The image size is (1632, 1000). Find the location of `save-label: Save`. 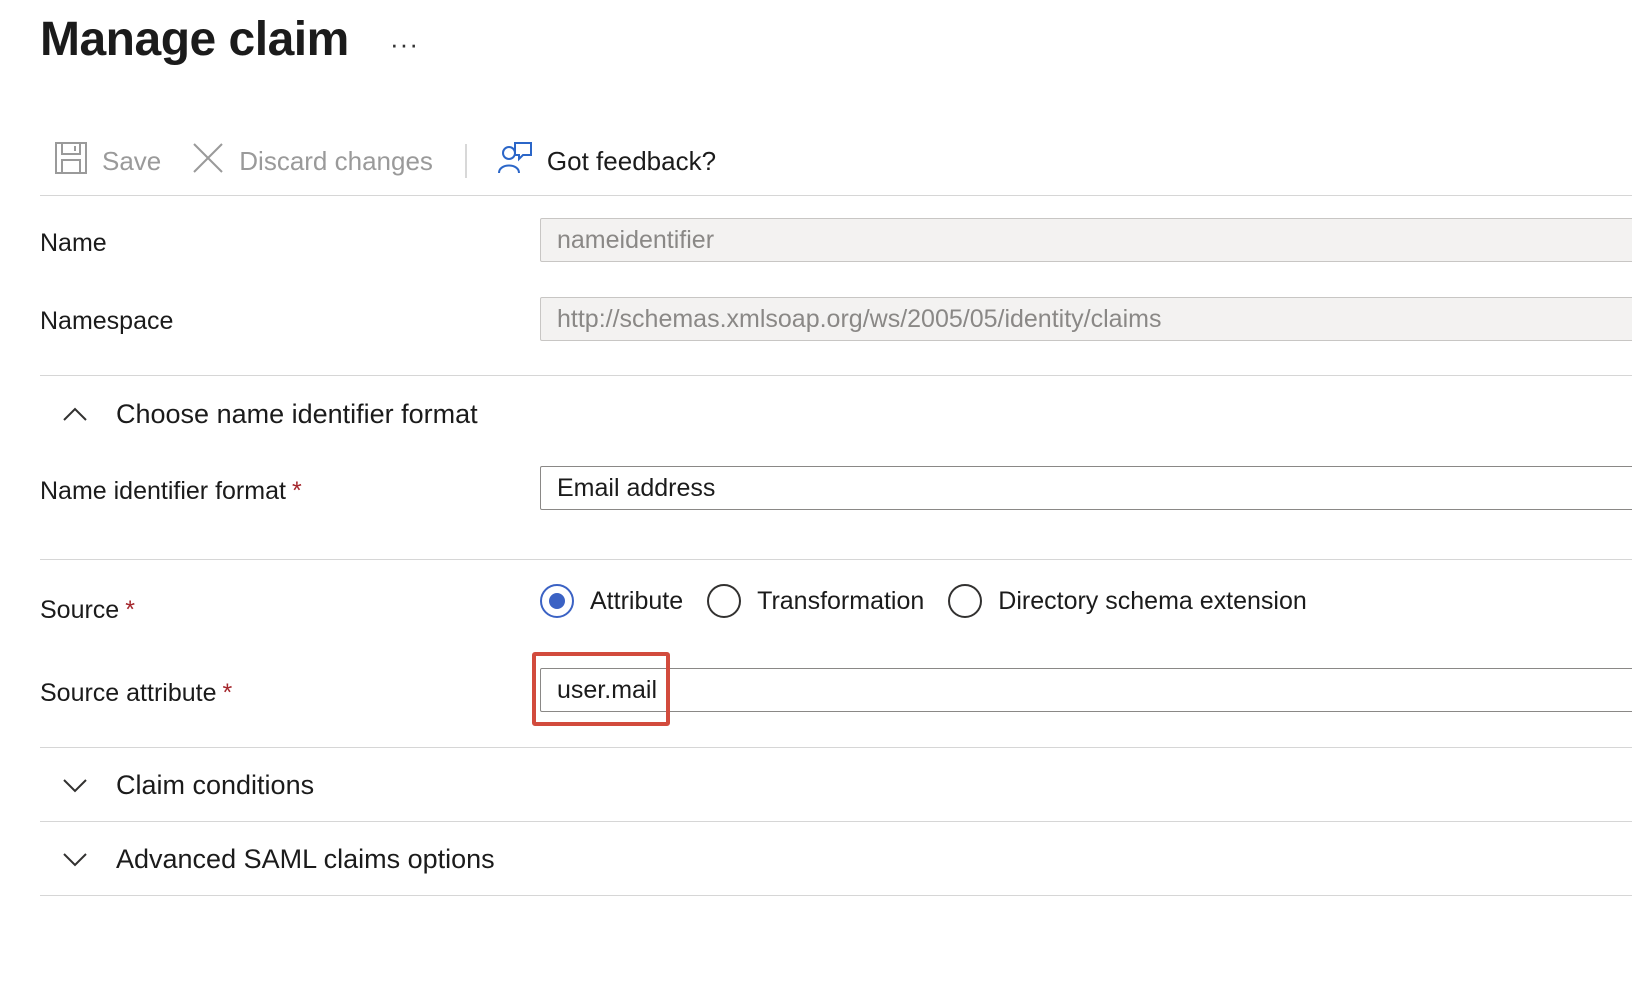

save-label: Save is located at coordinates (132, 160).